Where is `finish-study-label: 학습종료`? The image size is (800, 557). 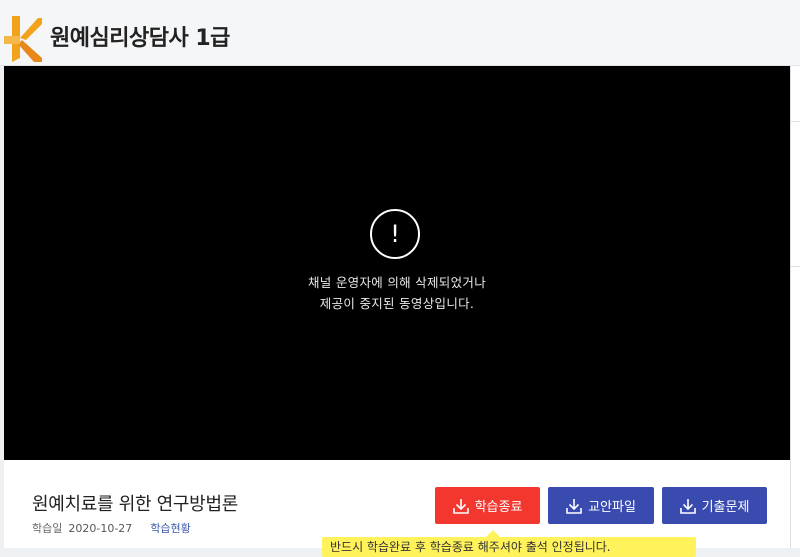 finish-study-label: 학습종료 is located at coordinates (498, 507).